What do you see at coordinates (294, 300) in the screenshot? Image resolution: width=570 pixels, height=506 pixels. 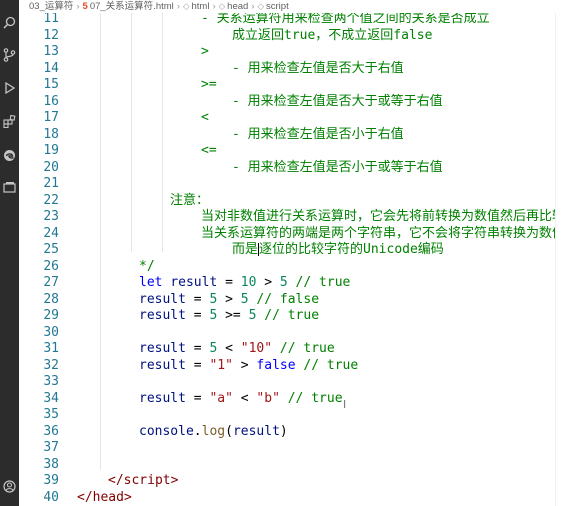 I see `code-line: 28 result = 5 > 5 // false` at bounding box center [294, 300].